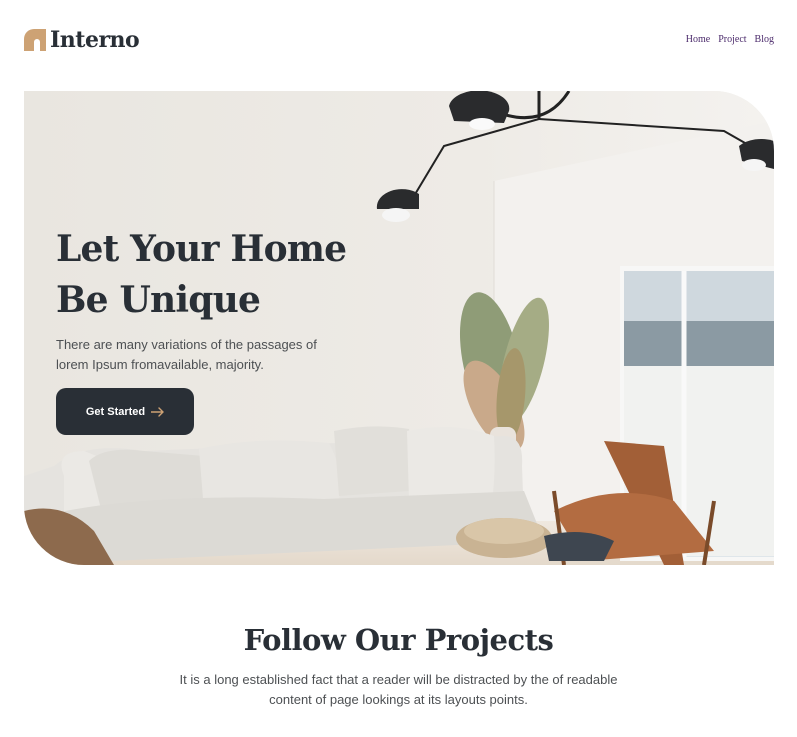 The height and width of the screenshot is (737, 797). I want to click on hero-title: Let Your Home Be Unique, so click(201, 274).